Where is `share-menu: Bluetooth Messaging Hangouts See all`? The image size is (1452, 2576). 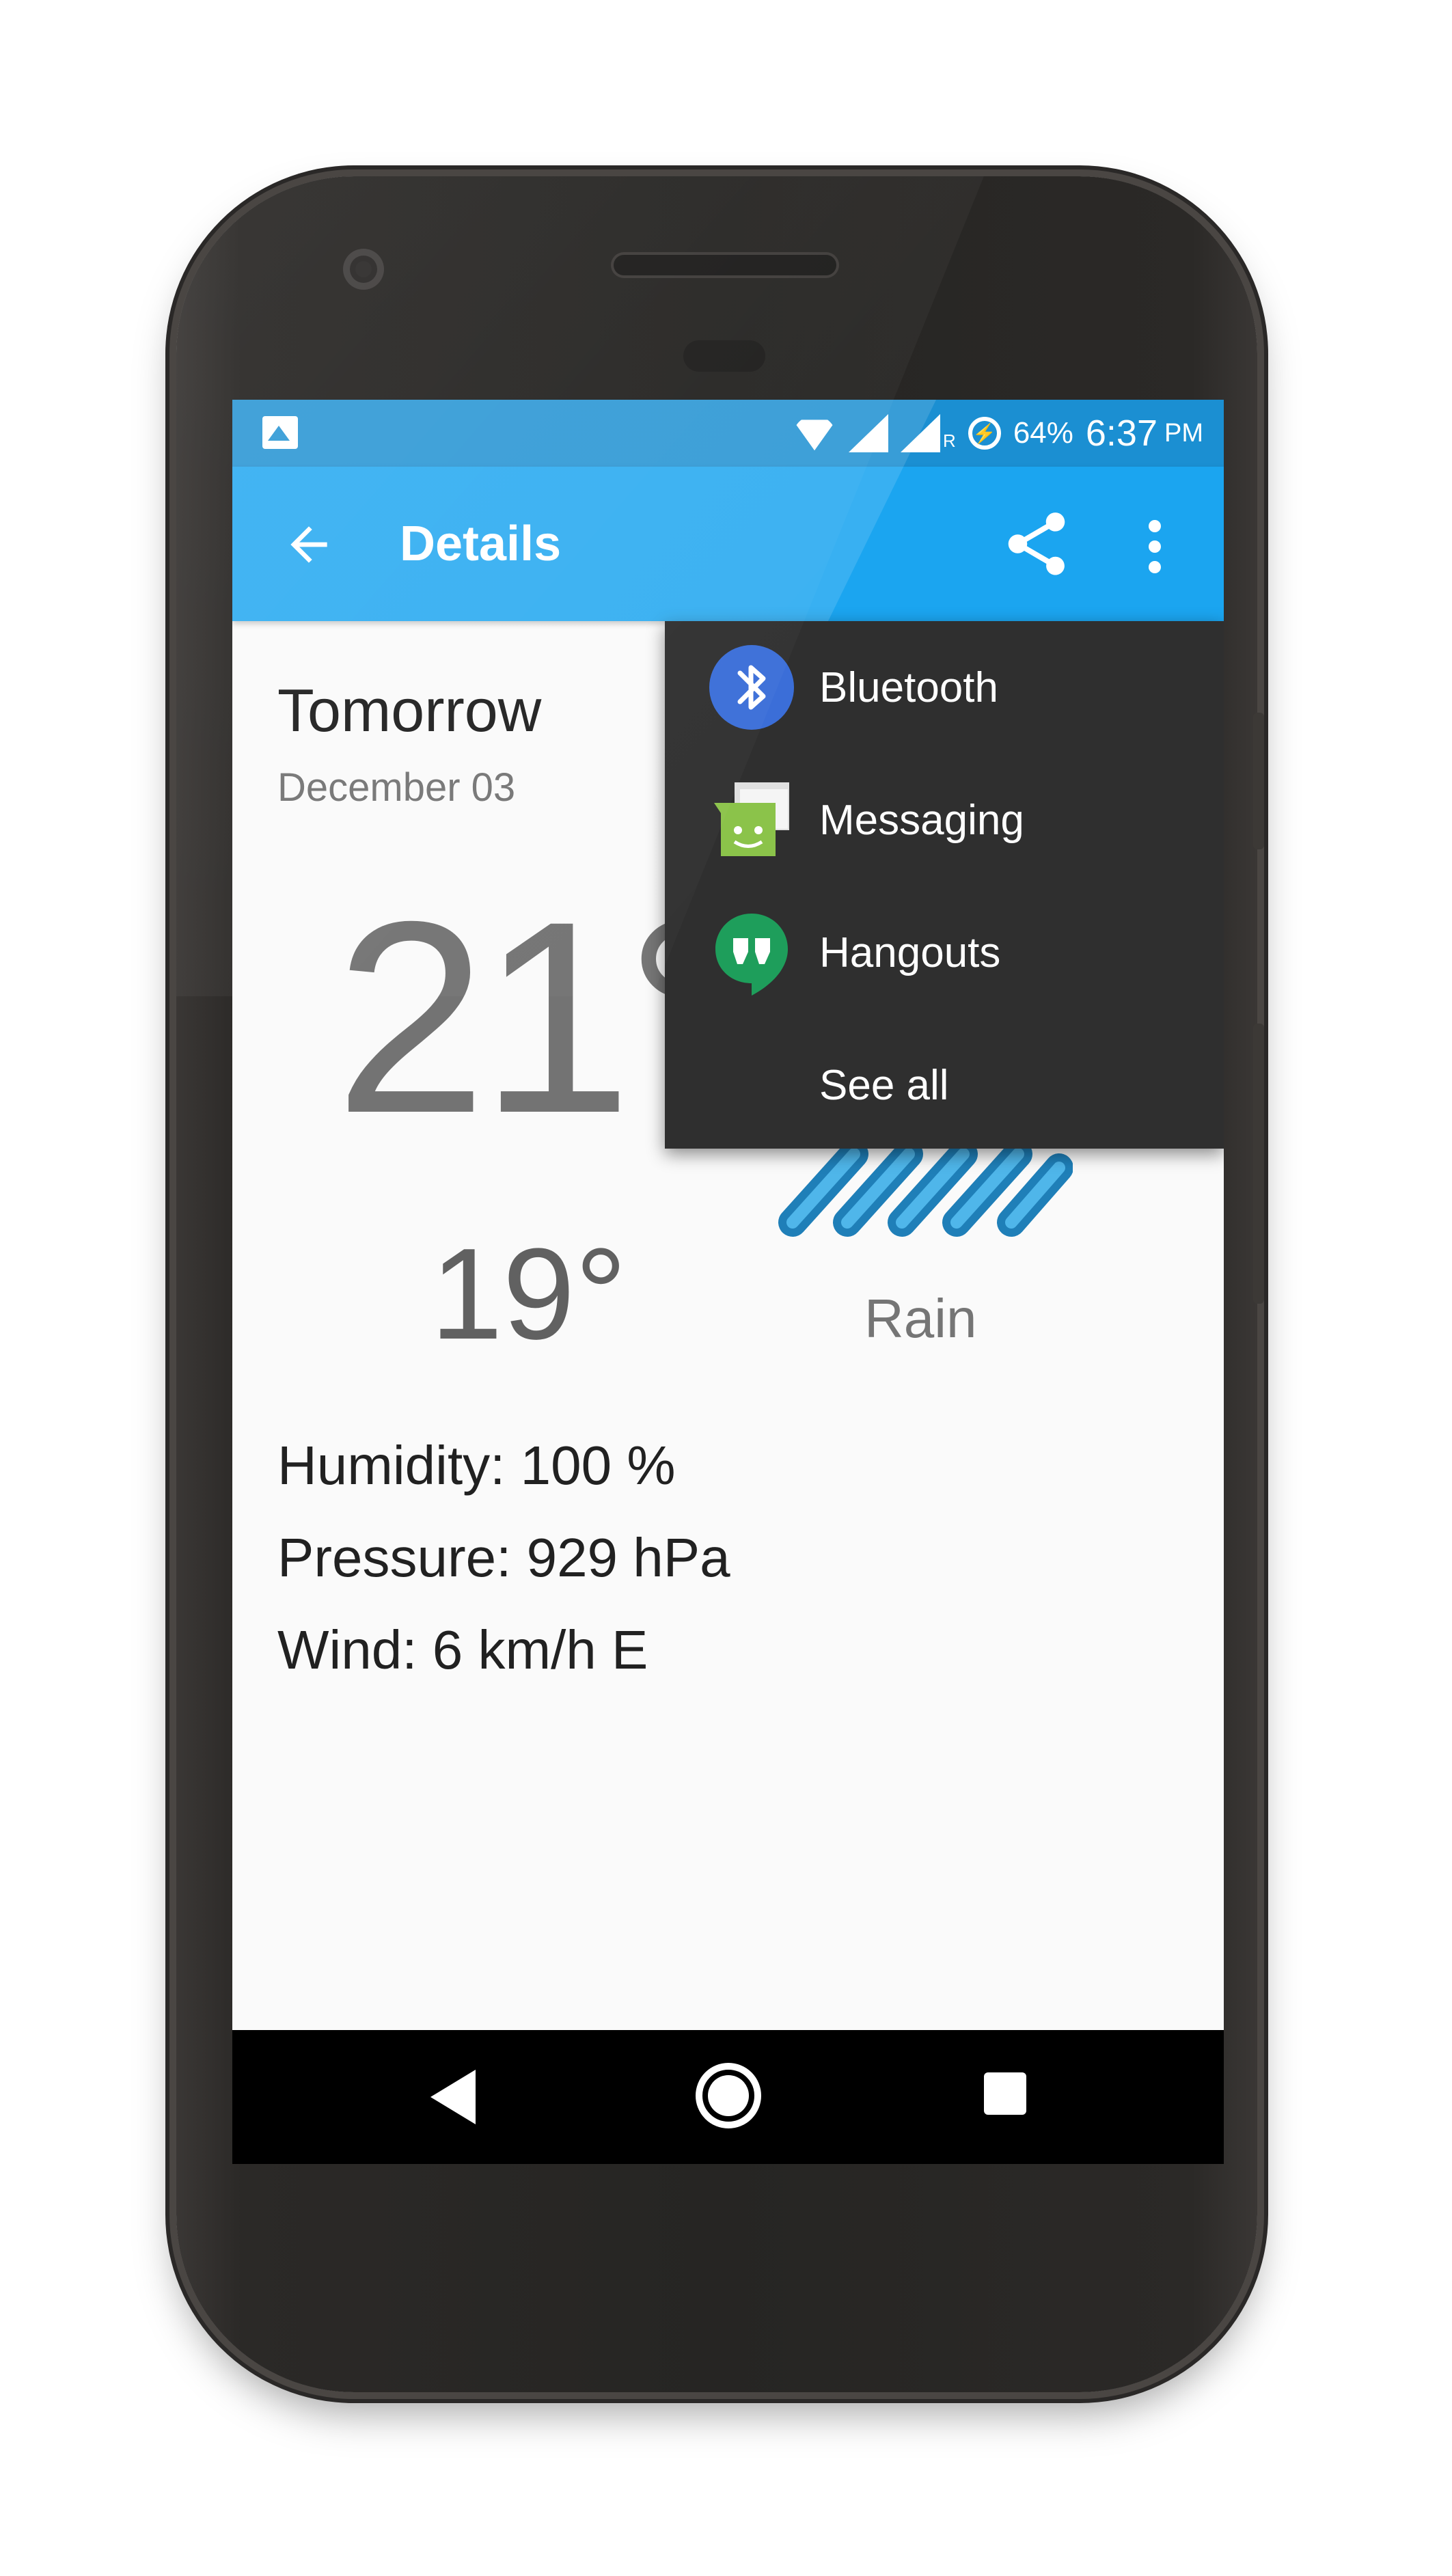 share-menu: Bluetooth Messaging Hangouts See all is located at coordinates (944, 885).